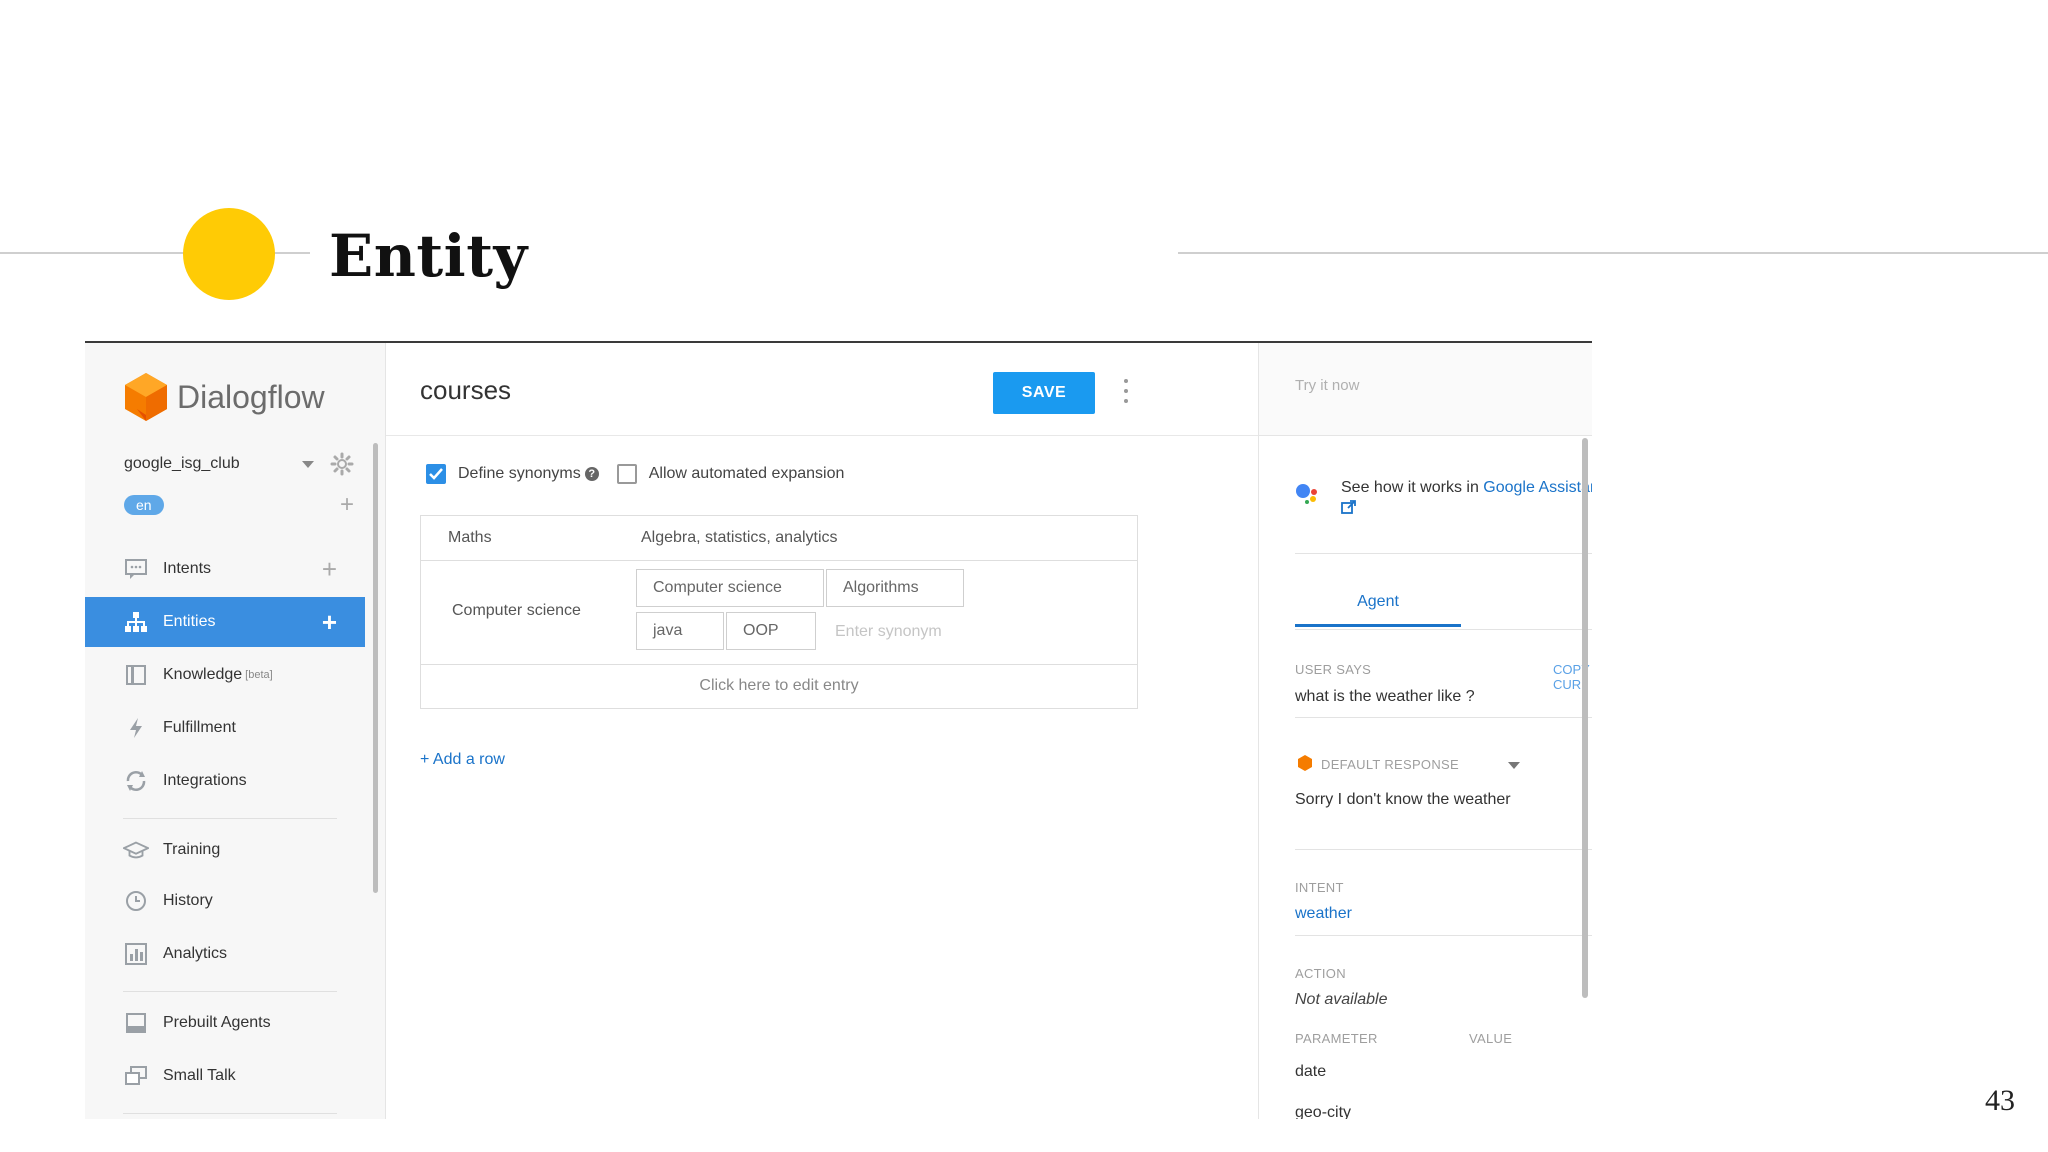 This screenshot has width=2048, height=1152. Describe the element at coordinates (626, 474) in the screenshot. I see `allow-expansion-checkbox` at that location.